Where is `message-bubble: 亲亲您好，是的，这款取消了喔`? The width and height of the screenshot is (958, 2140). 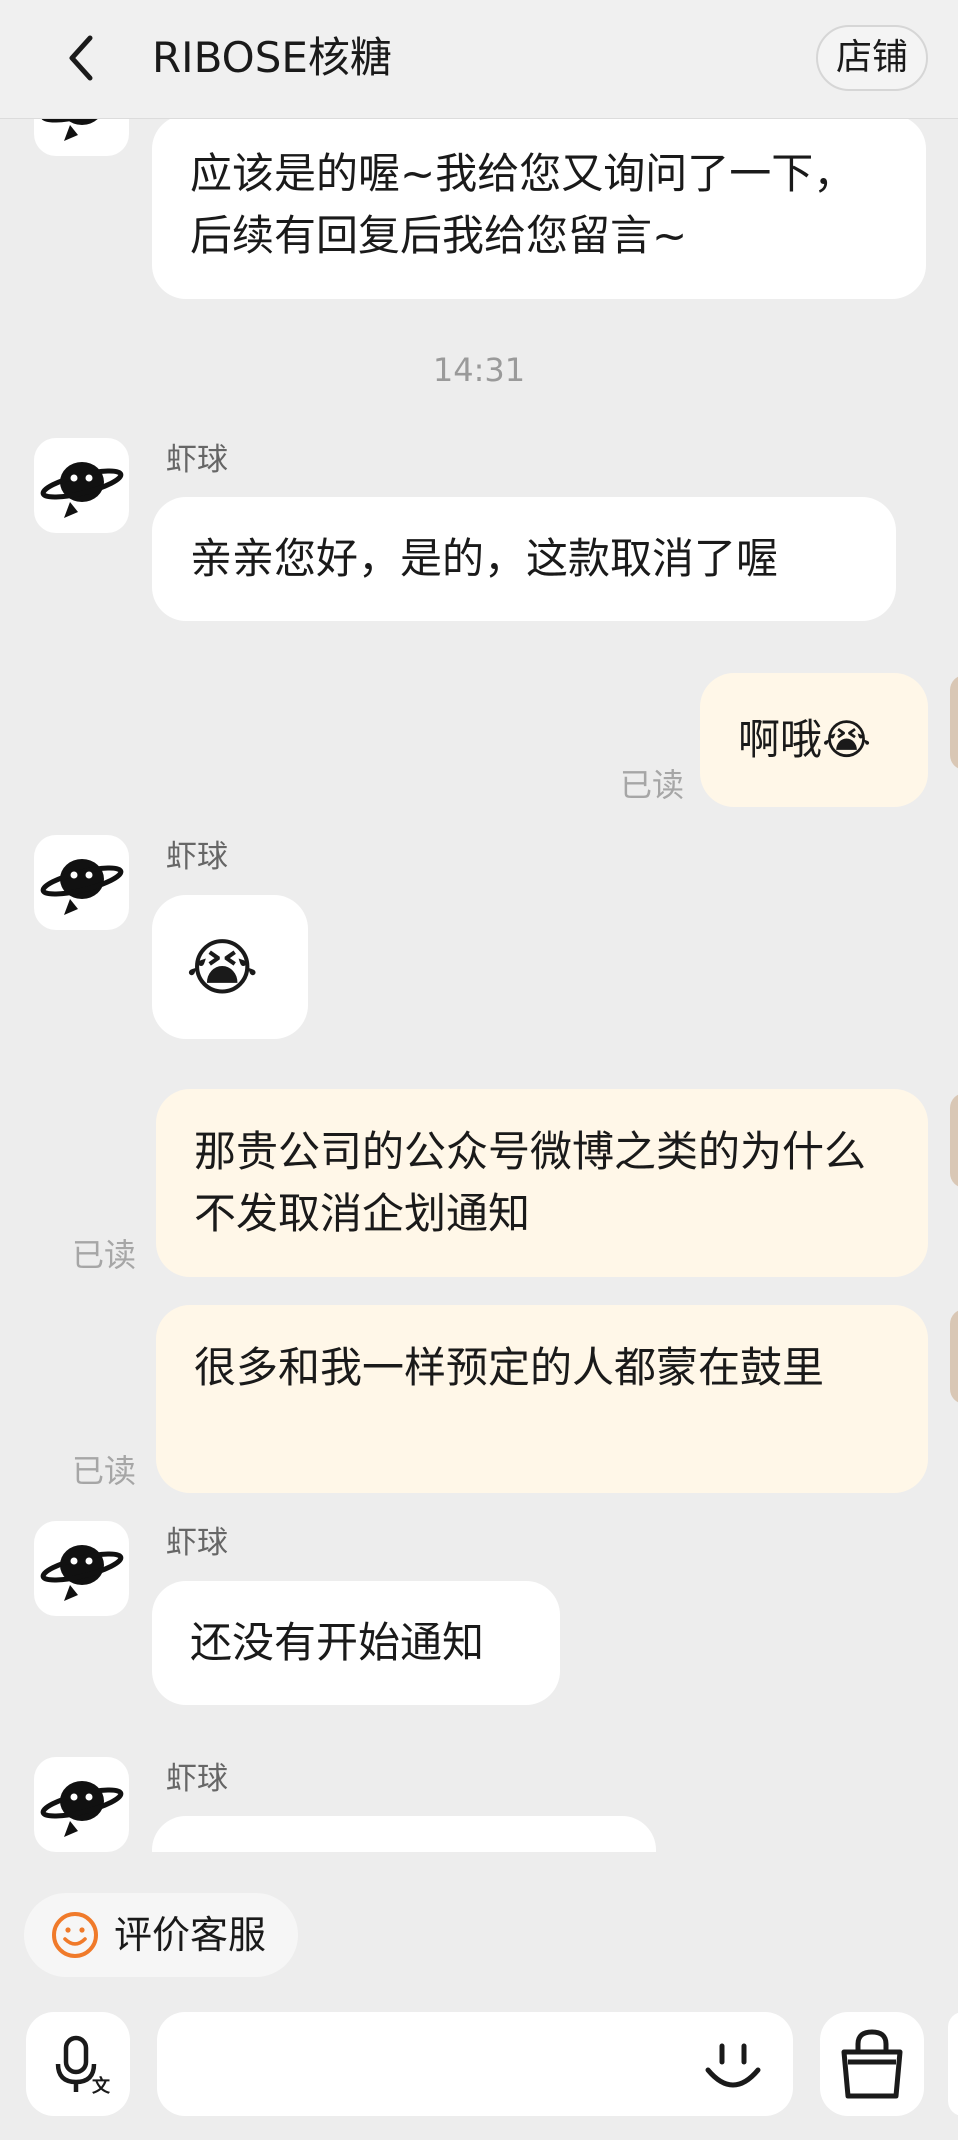
message-bubble: 亲亲您好，是的，这款取消了喔 is located at coordinates (524, 559).